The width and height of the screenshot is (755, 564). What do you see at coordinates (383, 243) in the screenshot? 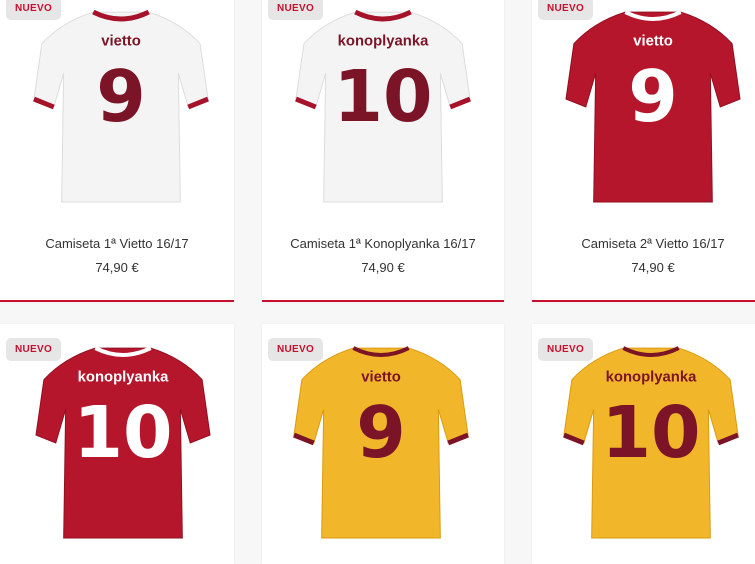
I see `product-title: Camiseta 1ª Konoplyanka 16/17` at bounding box center [383, 243].